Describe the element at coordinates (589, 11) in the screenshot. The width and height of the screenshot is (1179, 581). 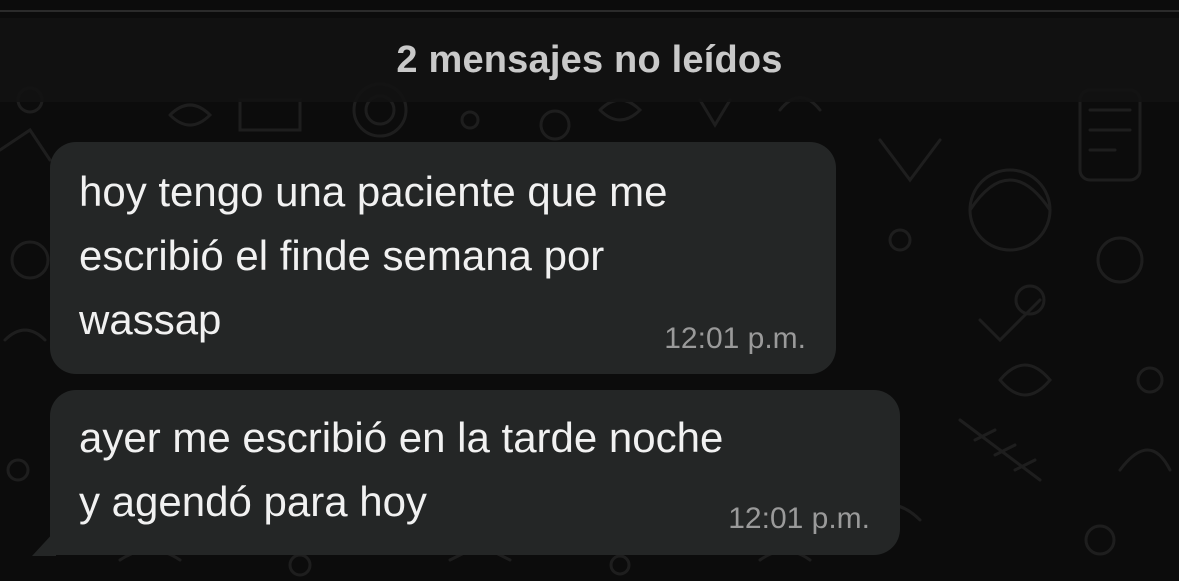
I see `top-divider` at that location.